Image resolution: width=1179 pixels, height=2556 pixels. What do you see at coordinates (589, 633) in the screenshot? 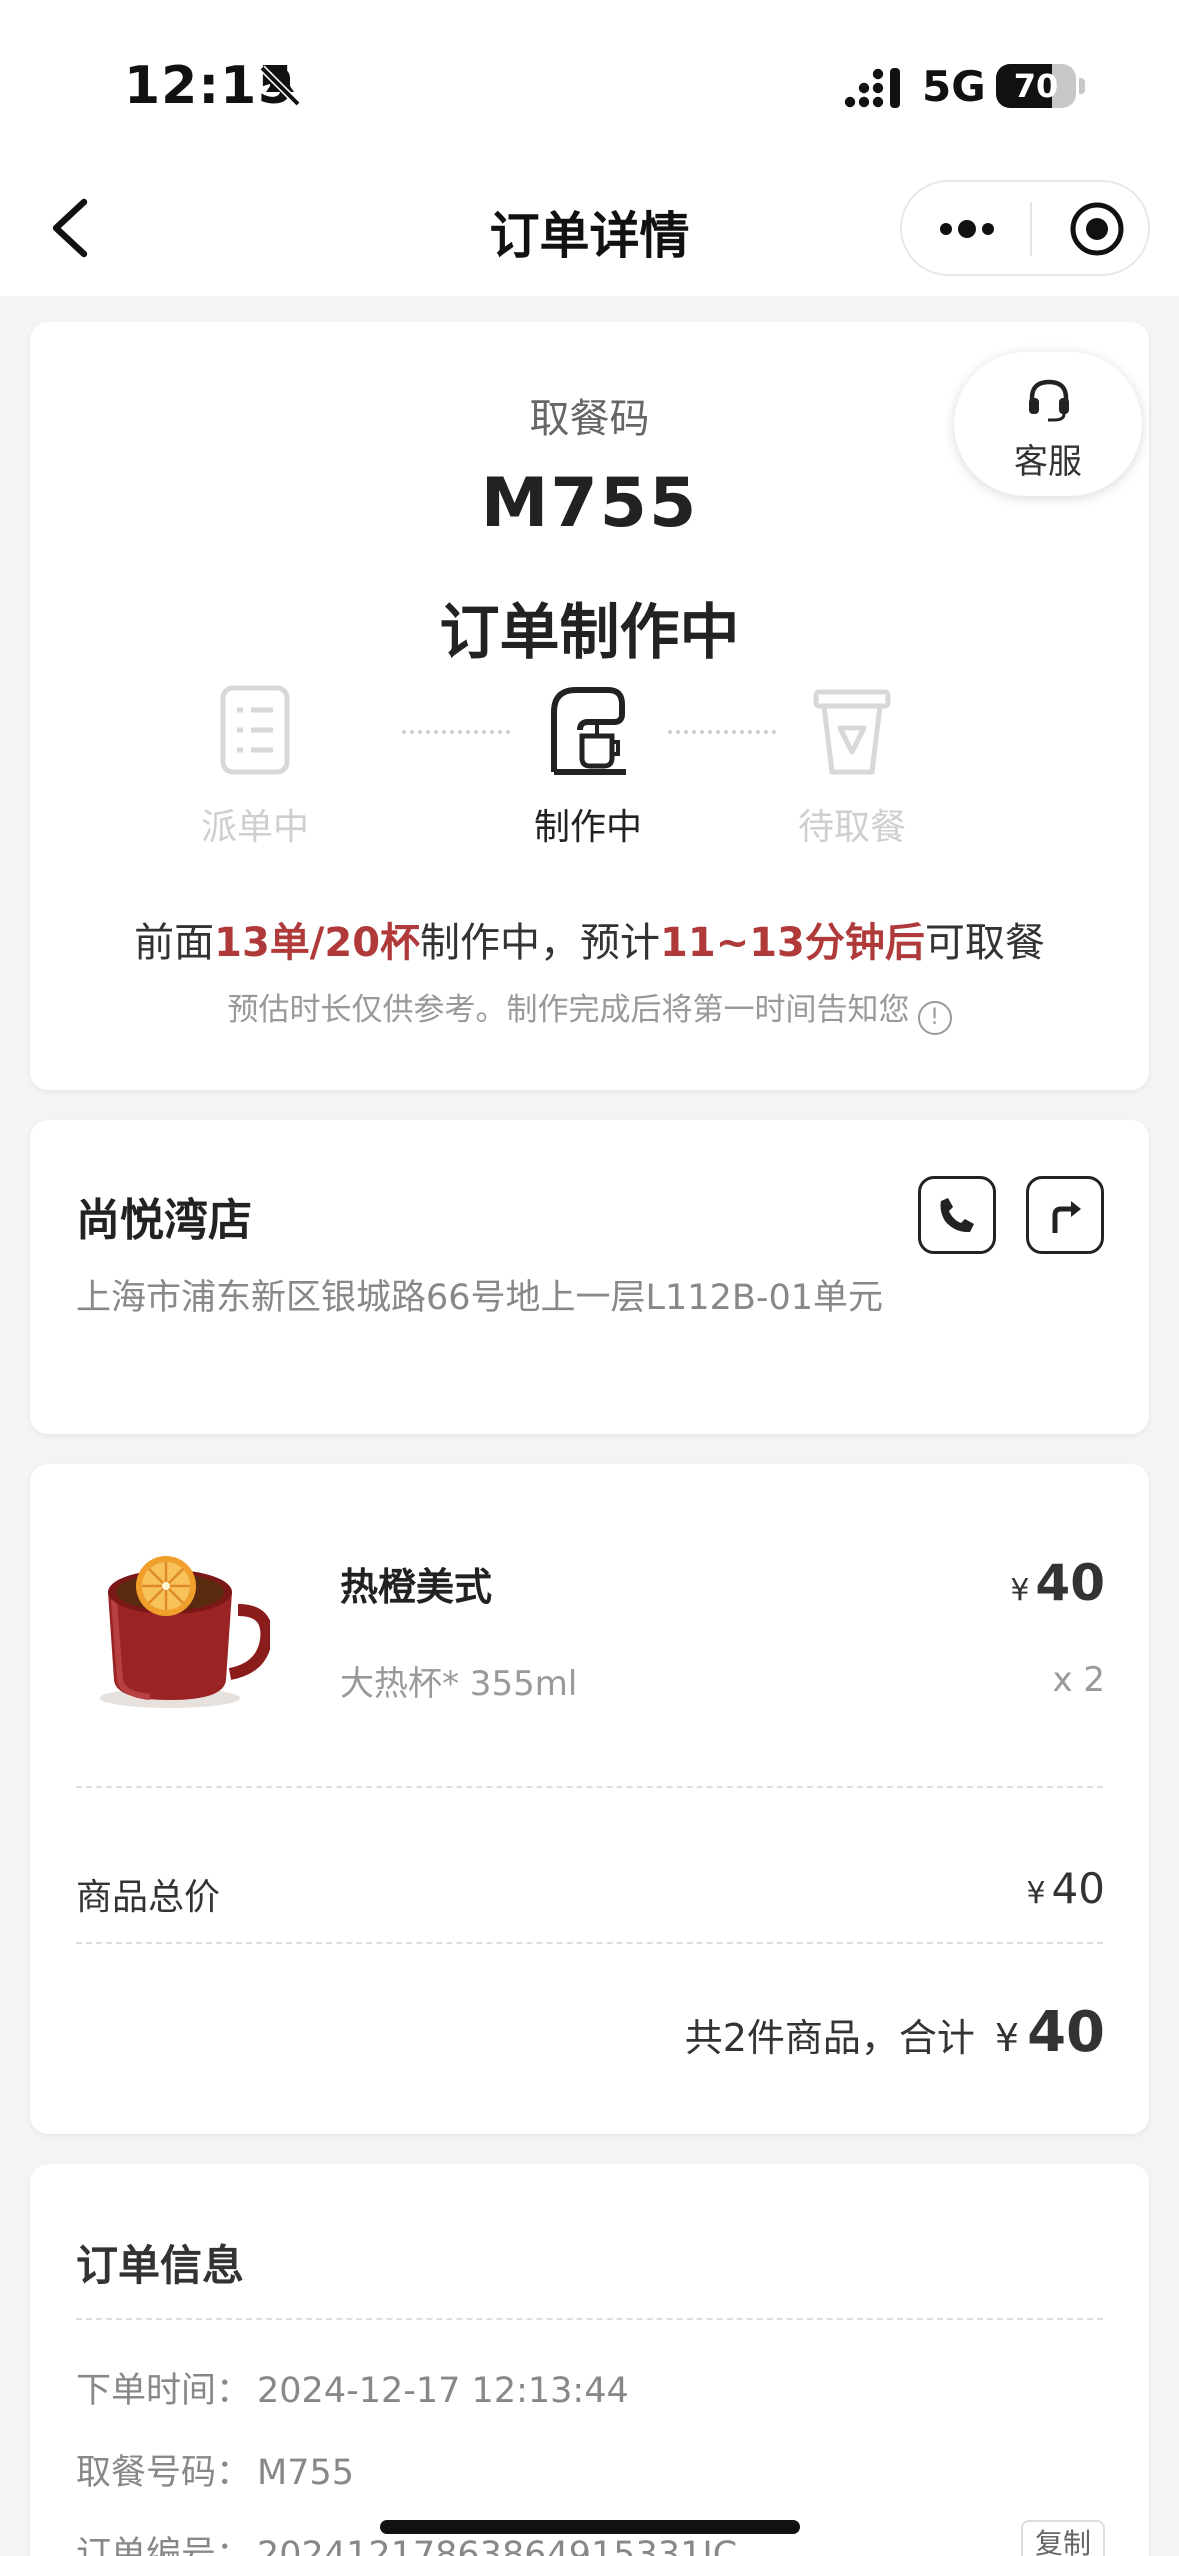
I see `order-status-title: 订单制作中` at bounding box center [589, 633].